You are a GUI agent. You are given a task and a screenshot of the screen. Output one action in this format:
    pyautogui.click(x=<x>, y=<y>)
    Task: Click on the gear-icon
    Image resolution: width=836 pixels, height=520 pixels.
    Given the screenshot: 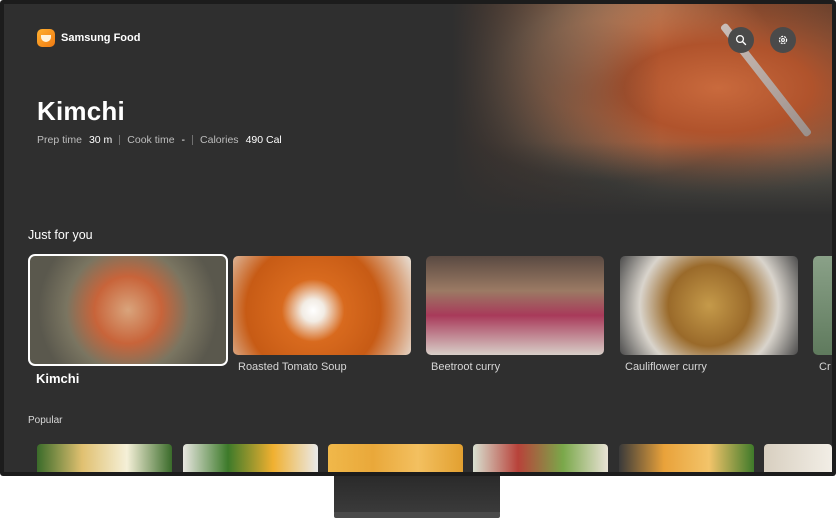 What is the action you would take?
    pyautogui.click(x=783, y=40)
    